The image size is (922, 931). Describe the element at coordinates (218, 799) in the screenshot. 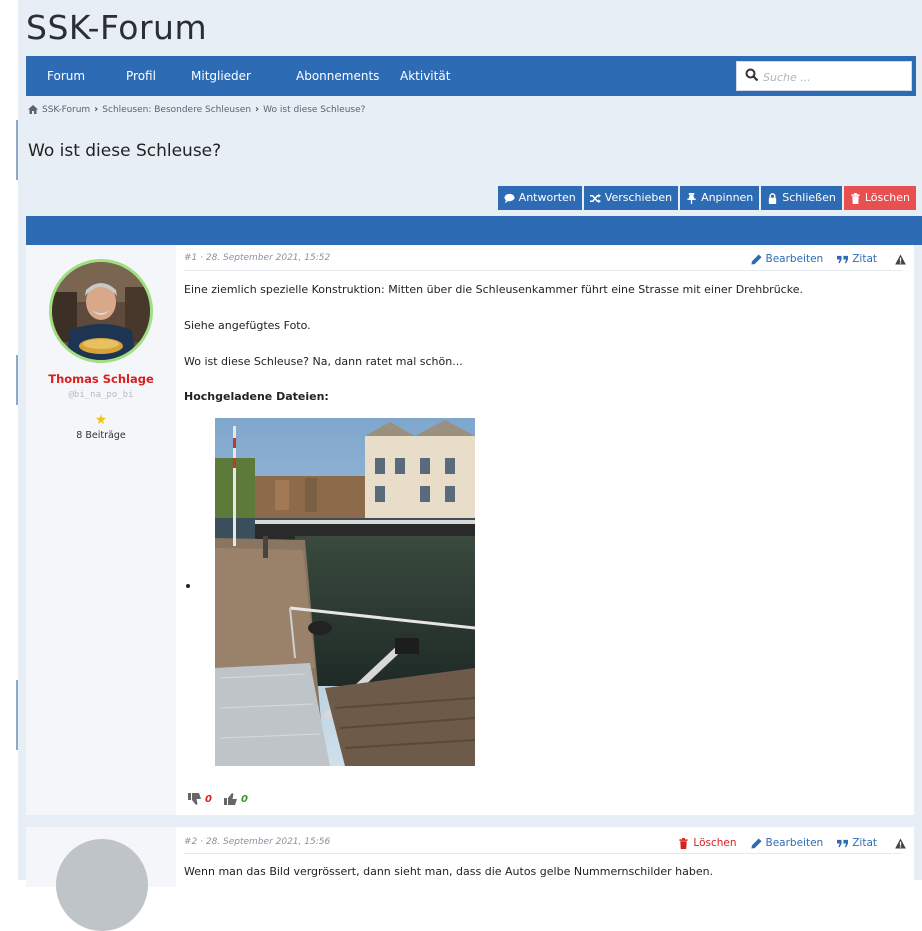

I see `post-votes: 0 0` at that location.